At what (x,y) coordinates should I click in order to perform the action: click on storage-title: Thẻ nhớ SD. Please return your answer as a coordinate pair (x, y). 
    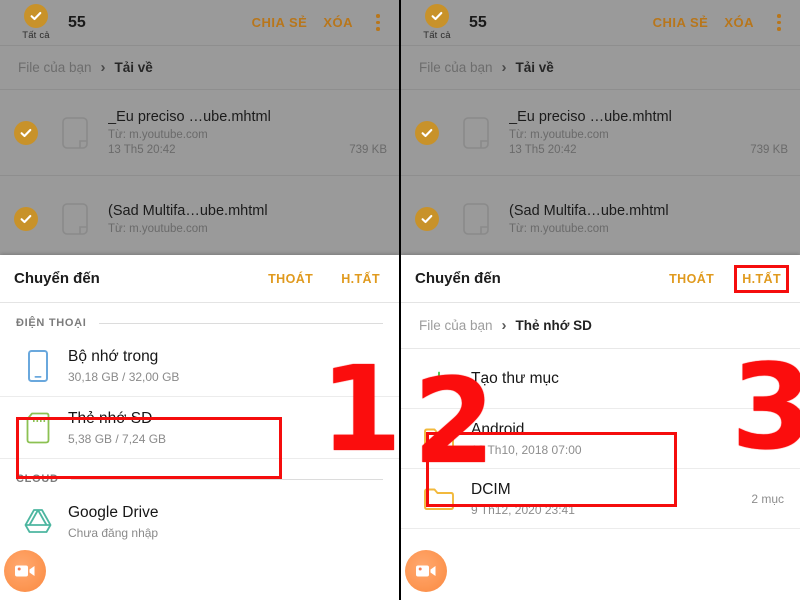
    Looking at the image, I should click on (110, 418).